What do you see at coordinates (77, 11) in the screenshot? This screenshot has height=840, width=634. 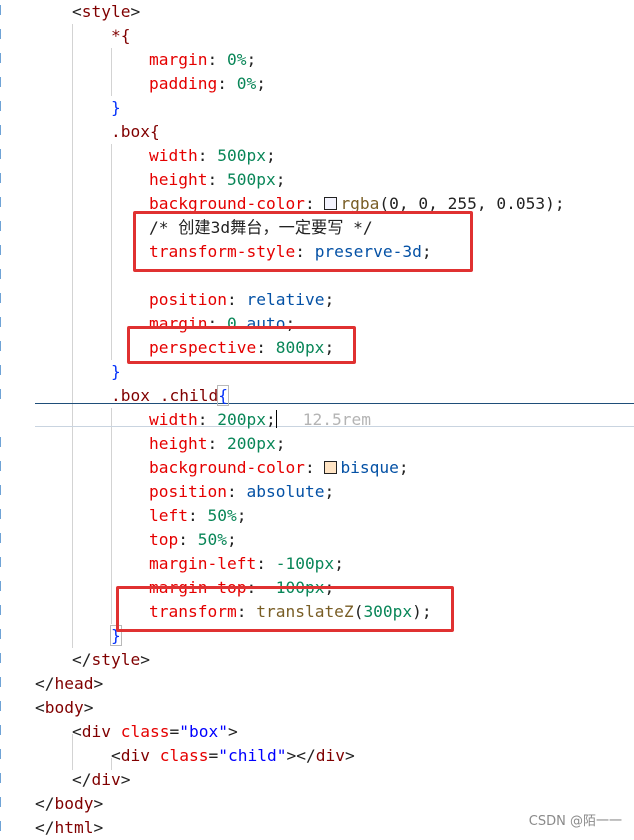 I see `tag-bracket: <` at bounding box center [77, 11].